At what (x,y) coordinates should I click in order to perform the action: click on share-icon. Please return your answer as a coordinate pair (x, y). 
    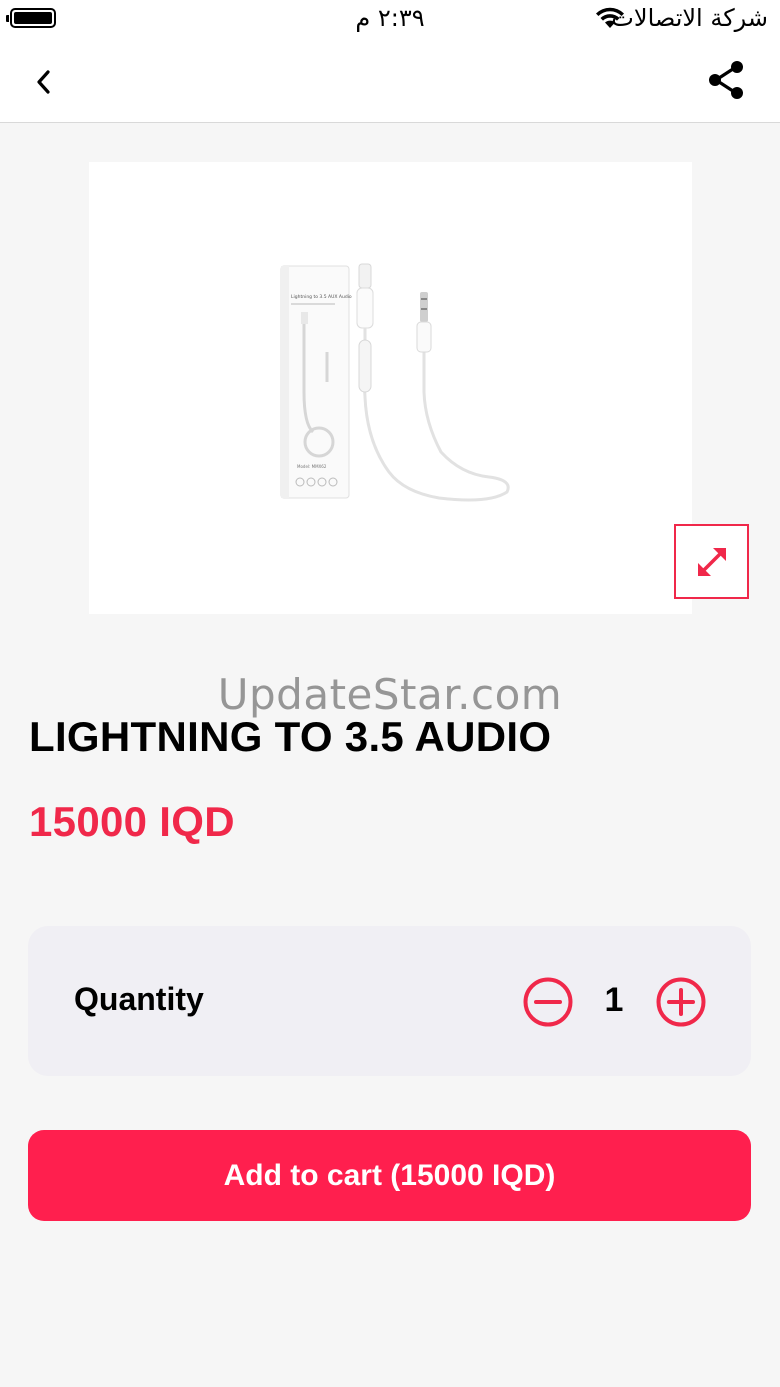
    Looking at the image, I should click on (726, 80).